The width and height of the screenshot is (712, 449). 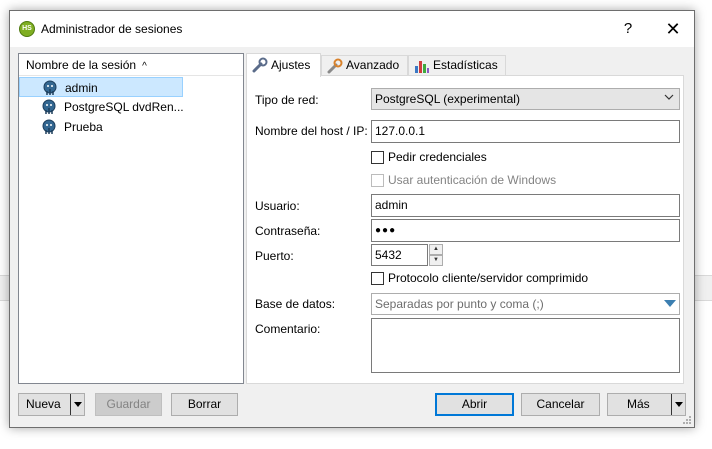 What do you see at coordinates (295, 304) in the screenshot?
I see `databases-label: Base de datos:` at bounding box center [295, 304].